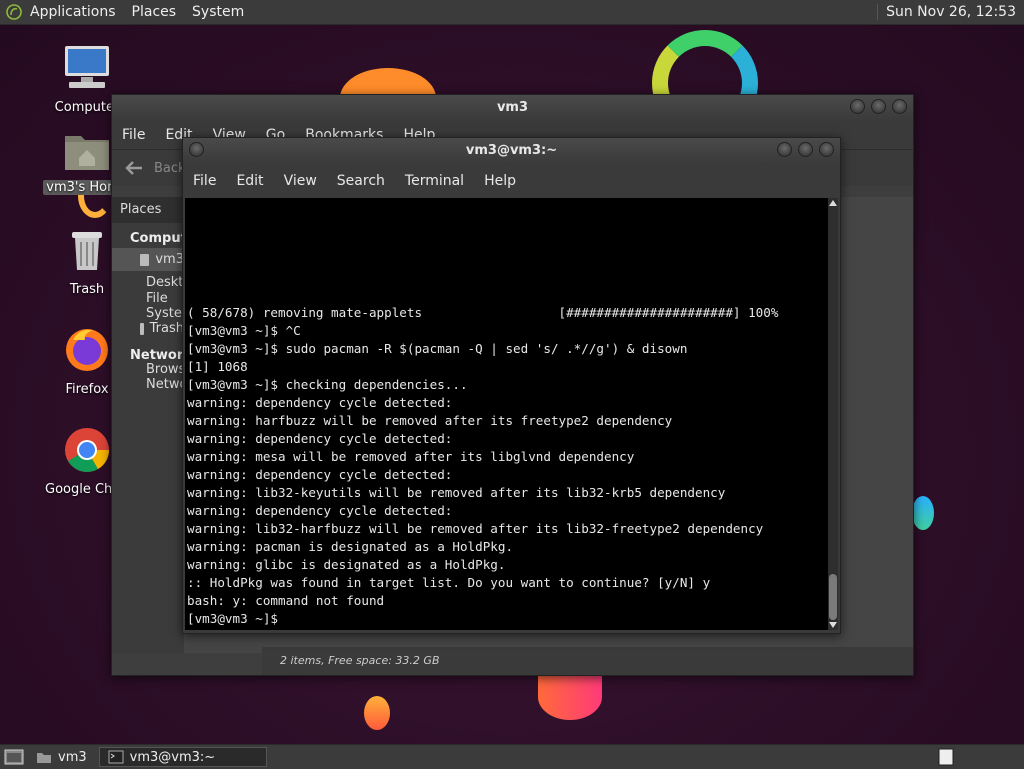  What do you see at coordinates (377, 713) in the screenshot?
I see `wallpaper-small-orange-shape` at bounding box center [377, 713].